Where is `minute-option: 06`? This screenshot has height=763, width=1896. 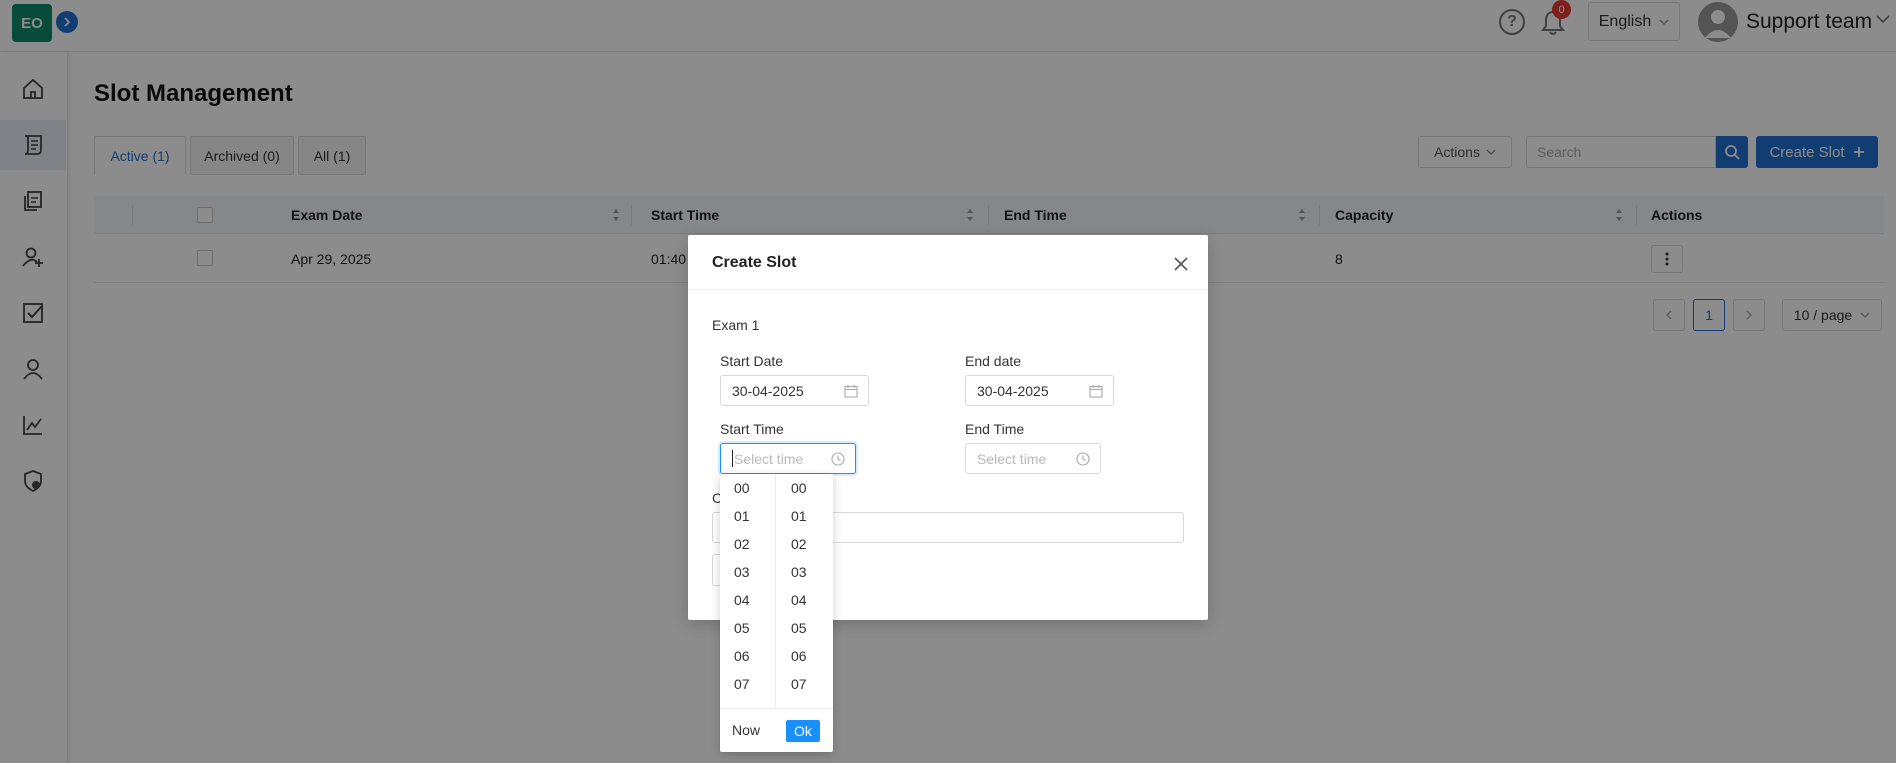
minute-option: 06 is located at coordinates (805, 656).